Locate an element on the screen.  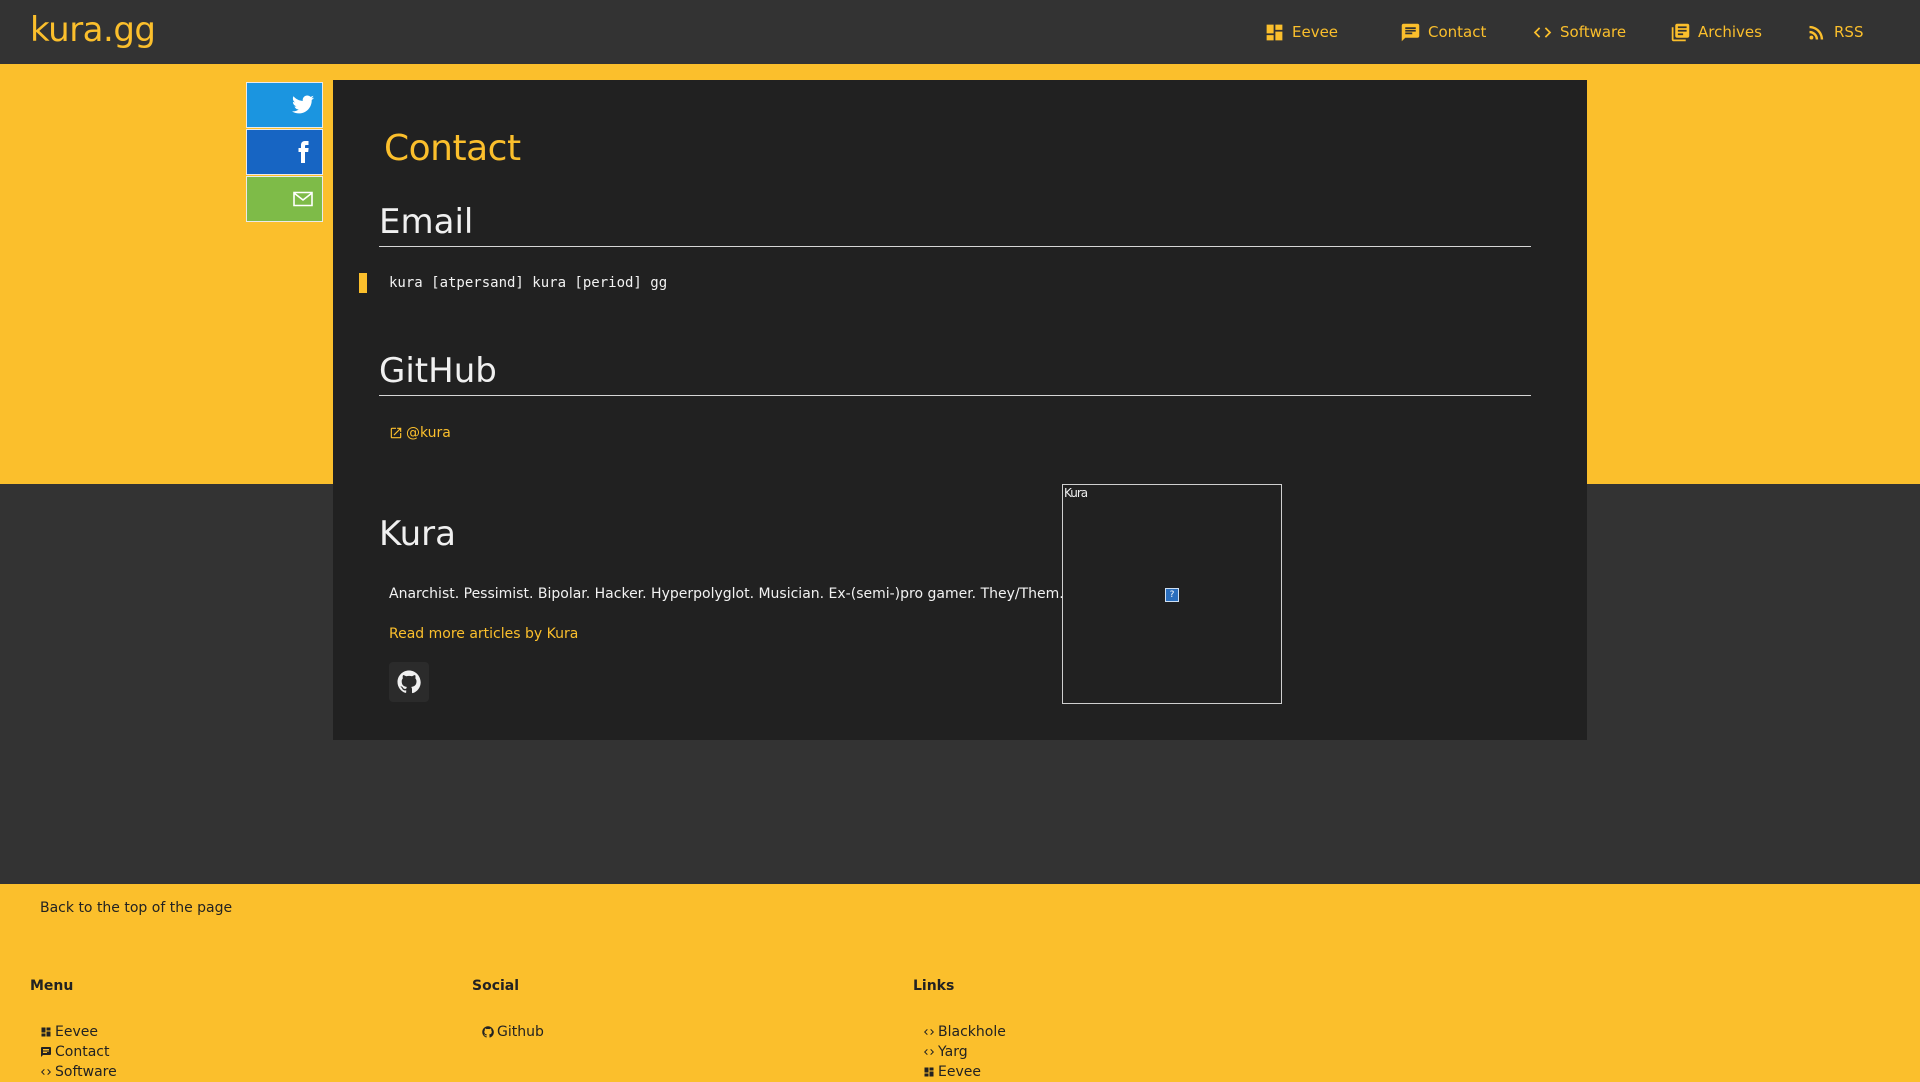
page-title: Contact is located at coordinates (452, 148).